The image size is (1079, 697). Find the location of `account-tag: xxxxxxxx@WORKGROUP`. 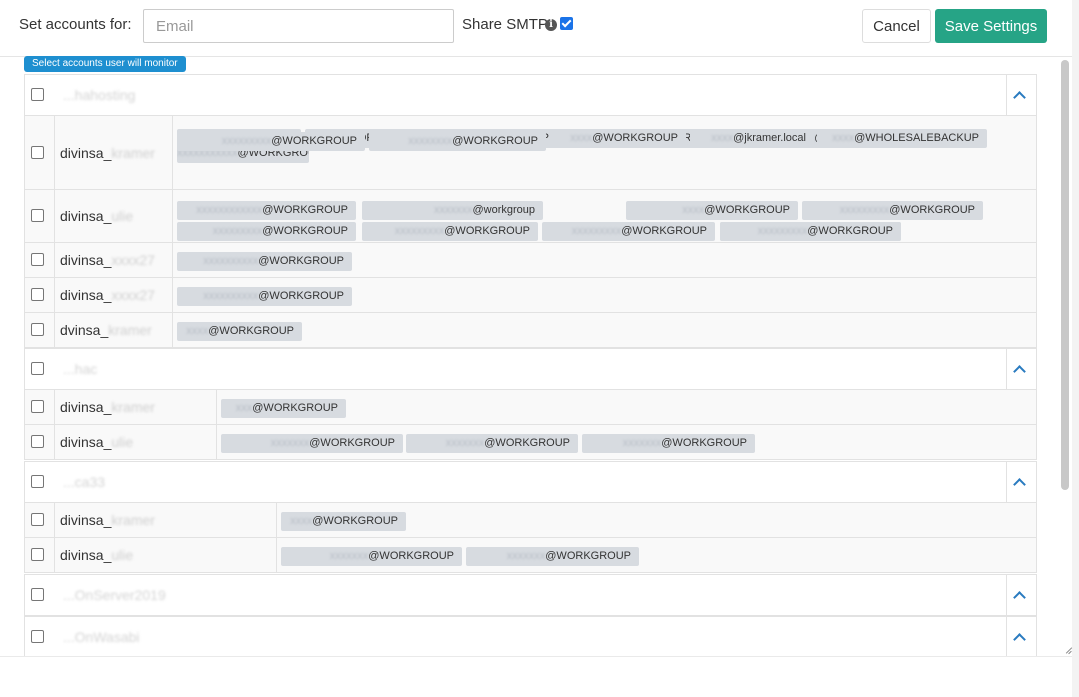

account-tag: xxxxxxxx@WORKGROUP is located at coordinates (457, 141).